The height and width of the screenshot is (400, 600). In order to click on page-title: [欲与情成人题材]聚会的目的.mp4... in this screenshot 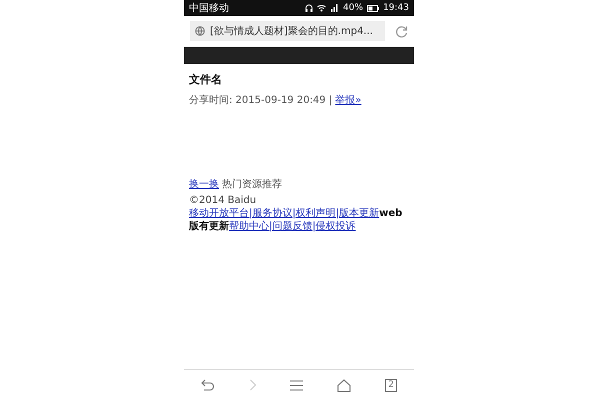, I will do `click(291, 31)`.